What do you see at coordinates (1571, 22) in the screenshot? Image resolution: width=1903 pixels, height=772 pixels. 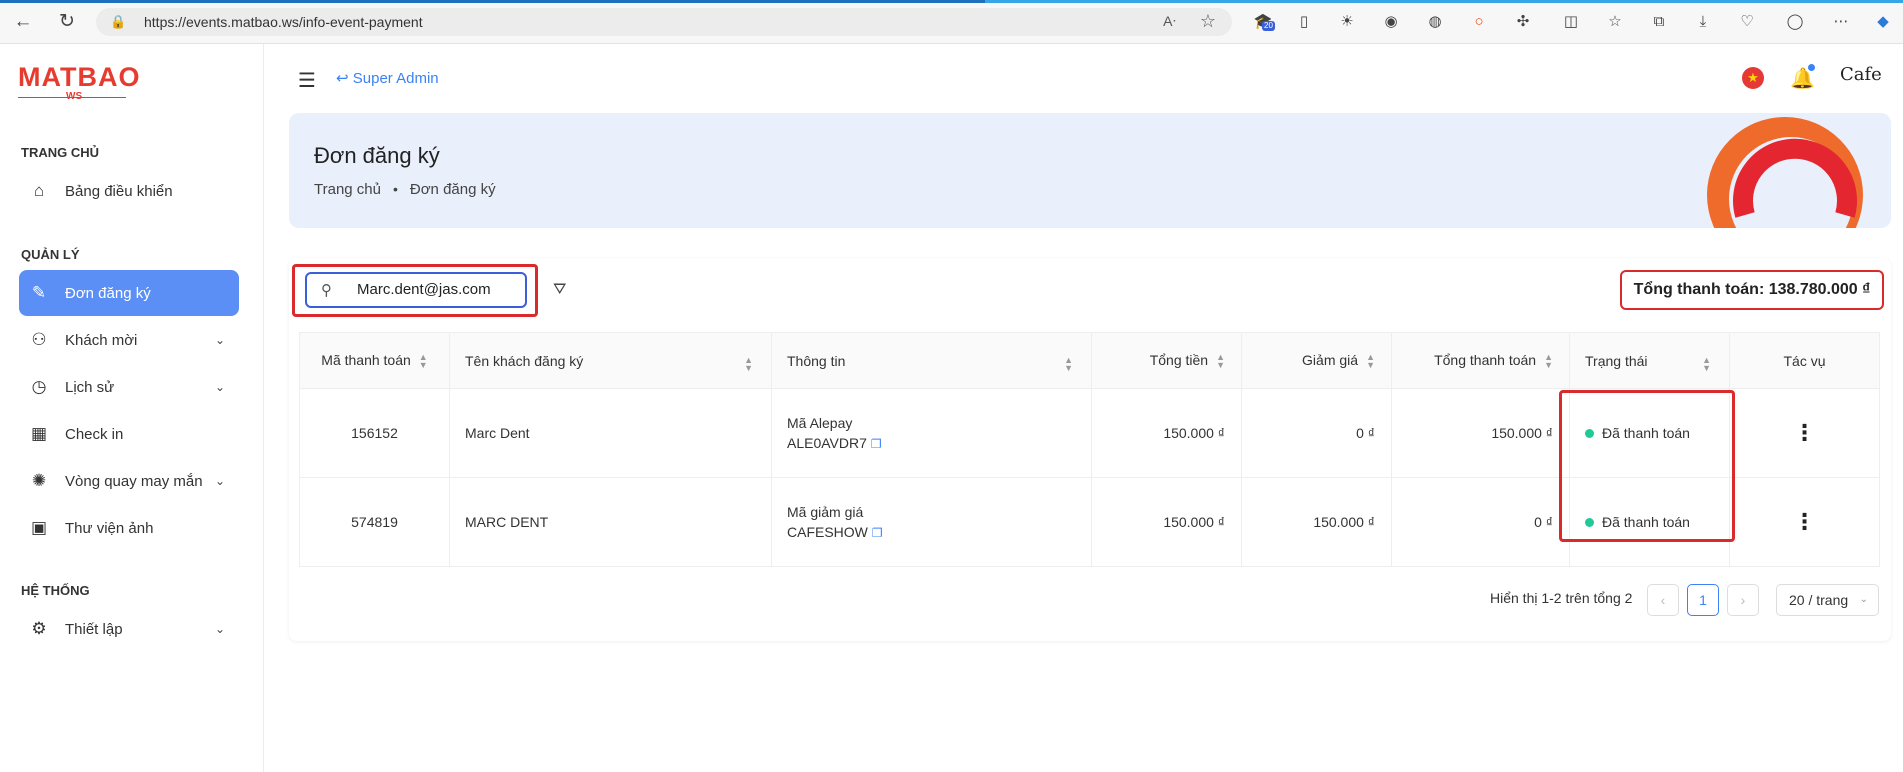 I see `split-screen-icon: ◫` at bounding box center [1571, 22].